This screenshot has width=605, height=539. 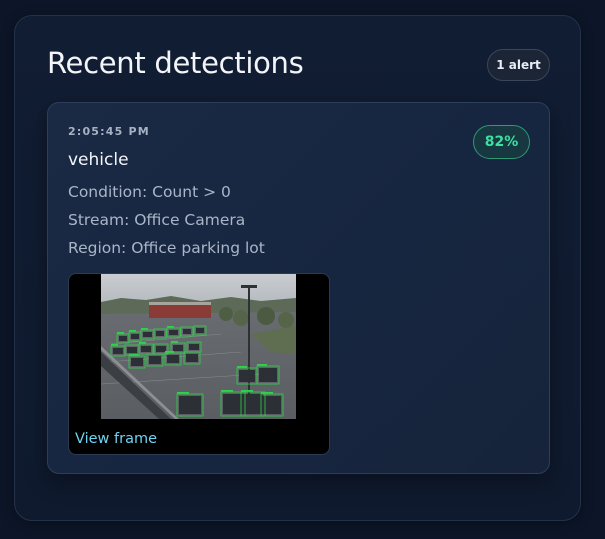 What do you see at coordinates (116, 439) in the screenshot?
I see `view-frame-link: View frame` at bounding box center [116, 439].